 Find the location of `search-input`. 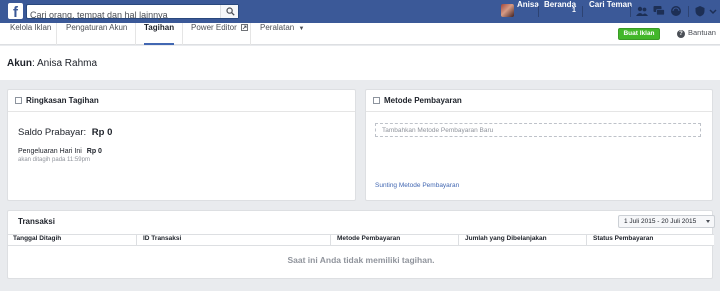

search-input is located at coordinates (122, 15).